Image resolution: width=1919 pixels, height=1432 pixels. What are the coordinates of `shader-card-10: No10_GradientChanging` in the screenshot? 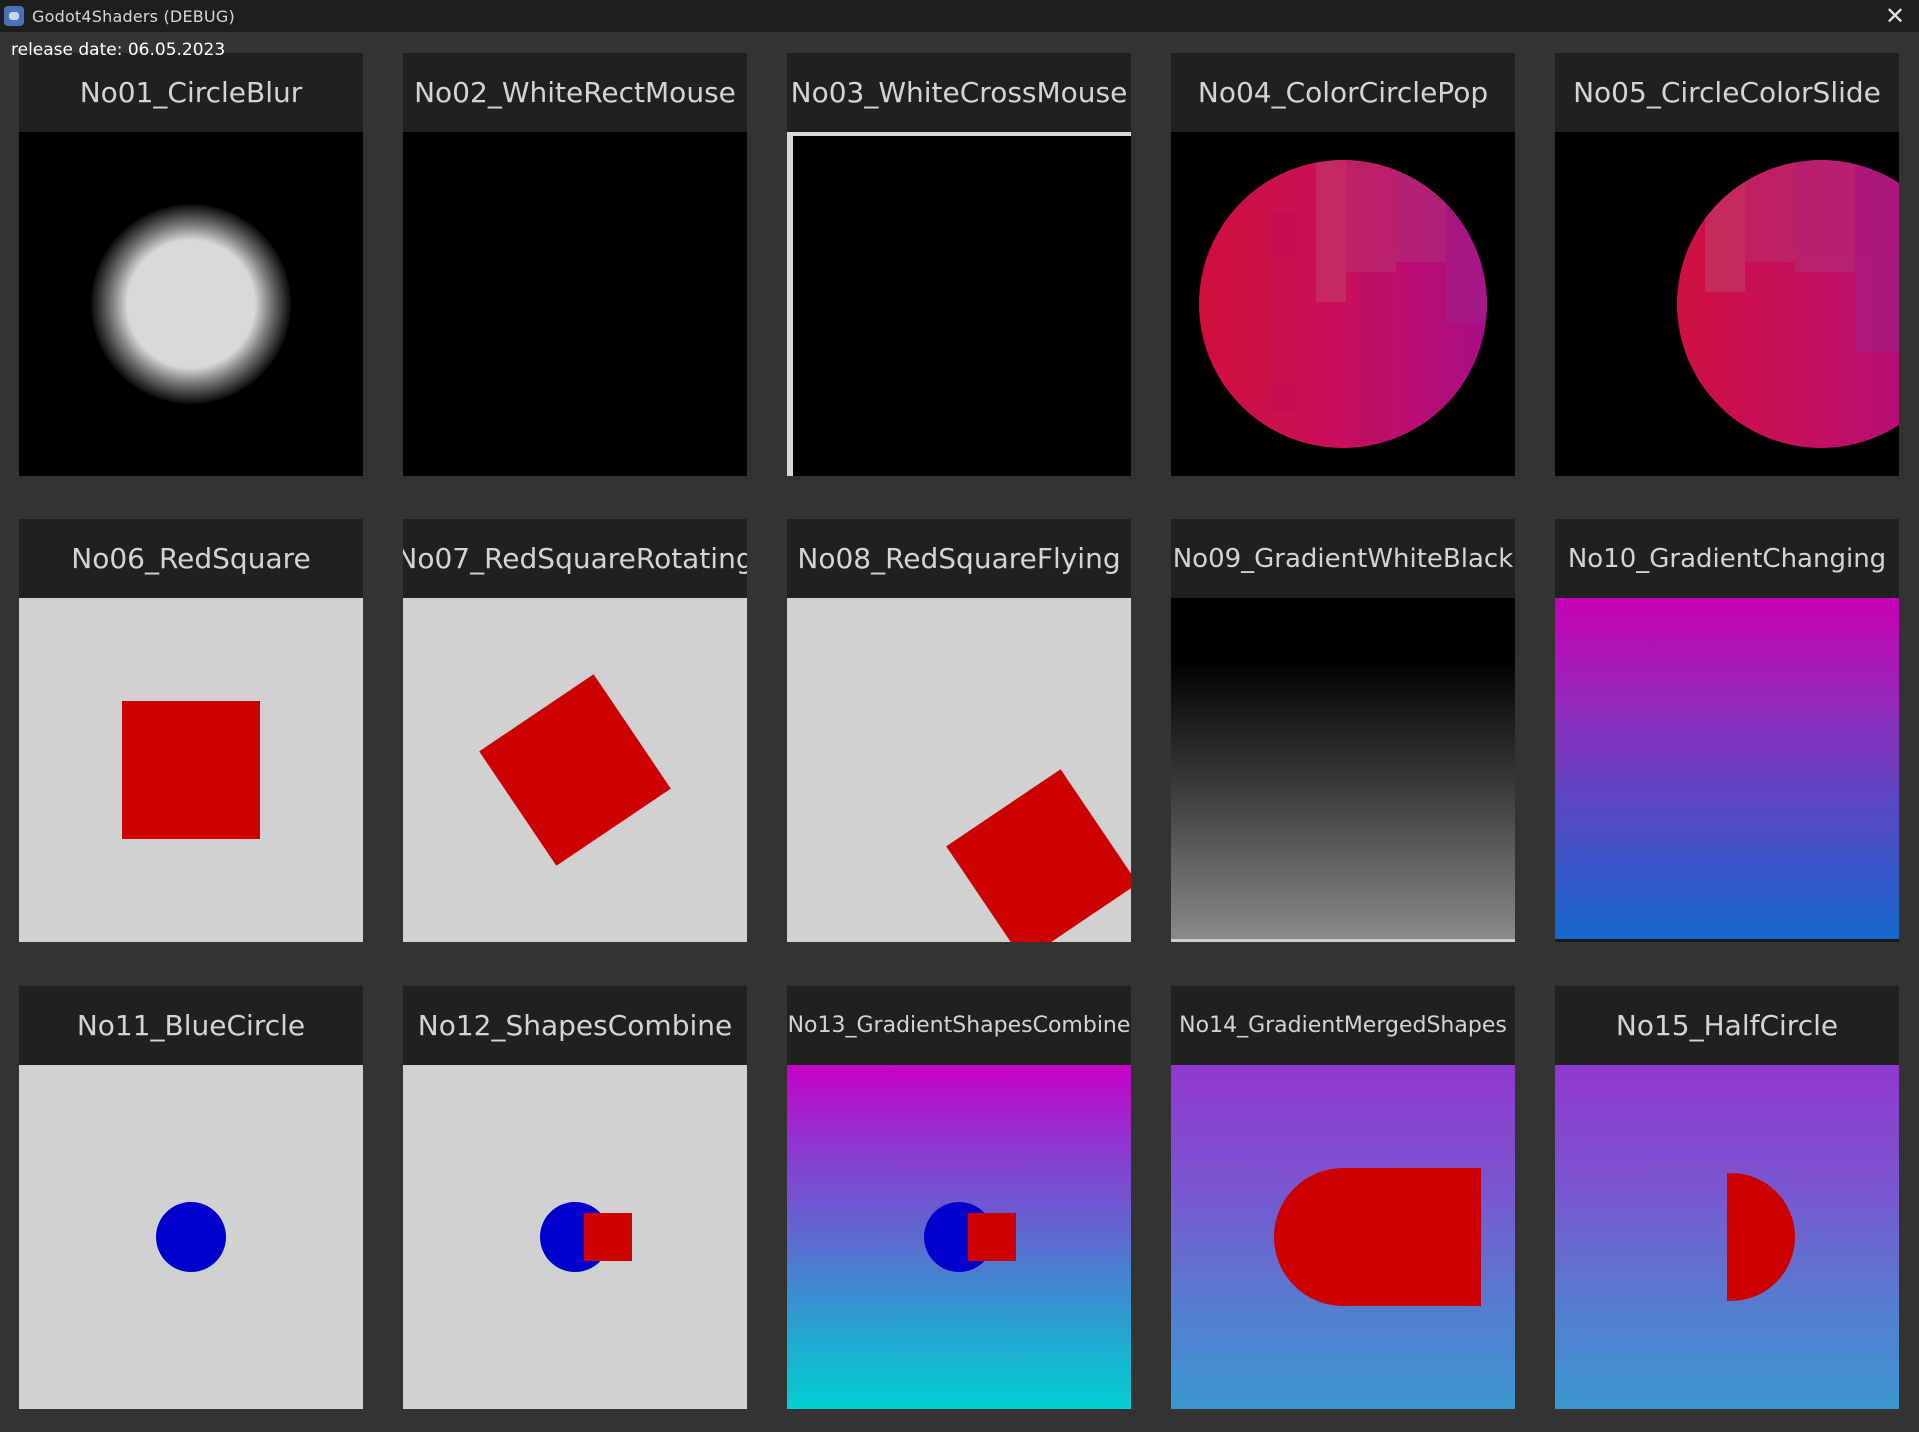 It's located at (1727, 730).